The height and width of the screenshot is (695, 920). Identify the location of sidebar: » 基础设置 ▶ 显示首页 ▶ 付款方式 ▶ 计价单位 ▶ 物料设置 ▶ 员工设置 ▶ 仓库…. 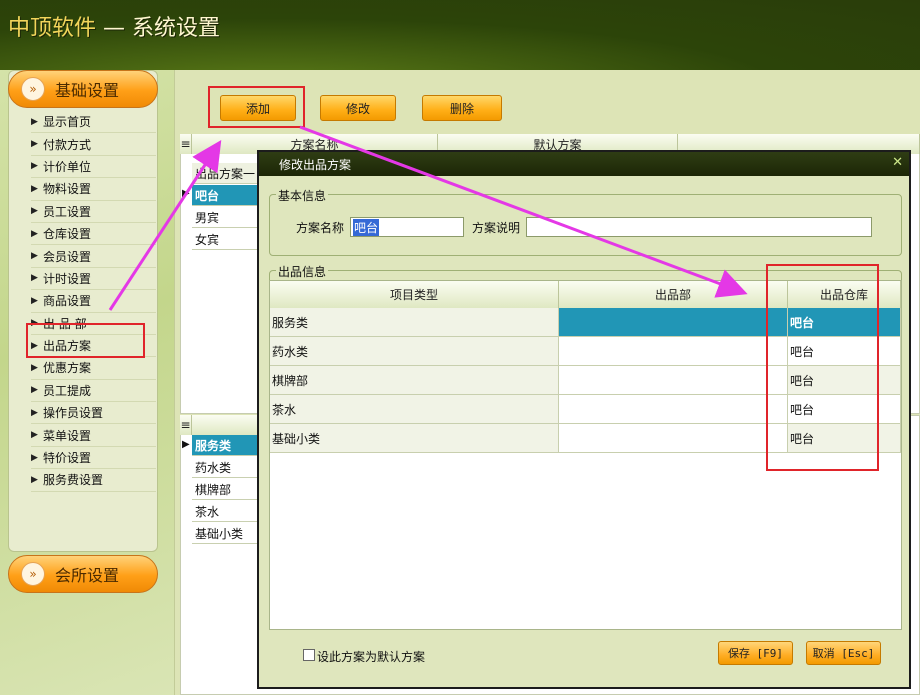
(83, 311).